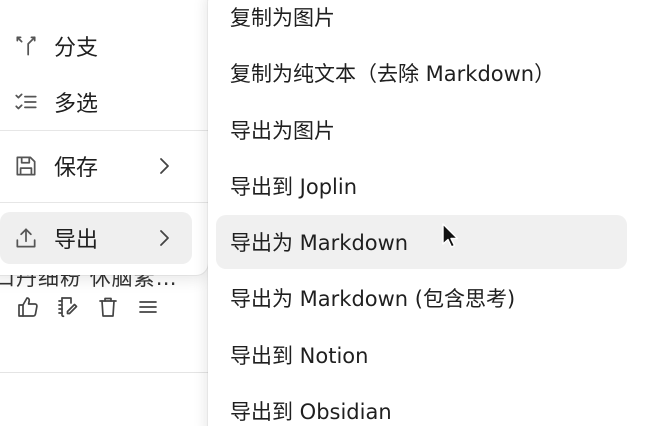 The image size is (652, 426). I want to click on delete-button, so click(108, 307).